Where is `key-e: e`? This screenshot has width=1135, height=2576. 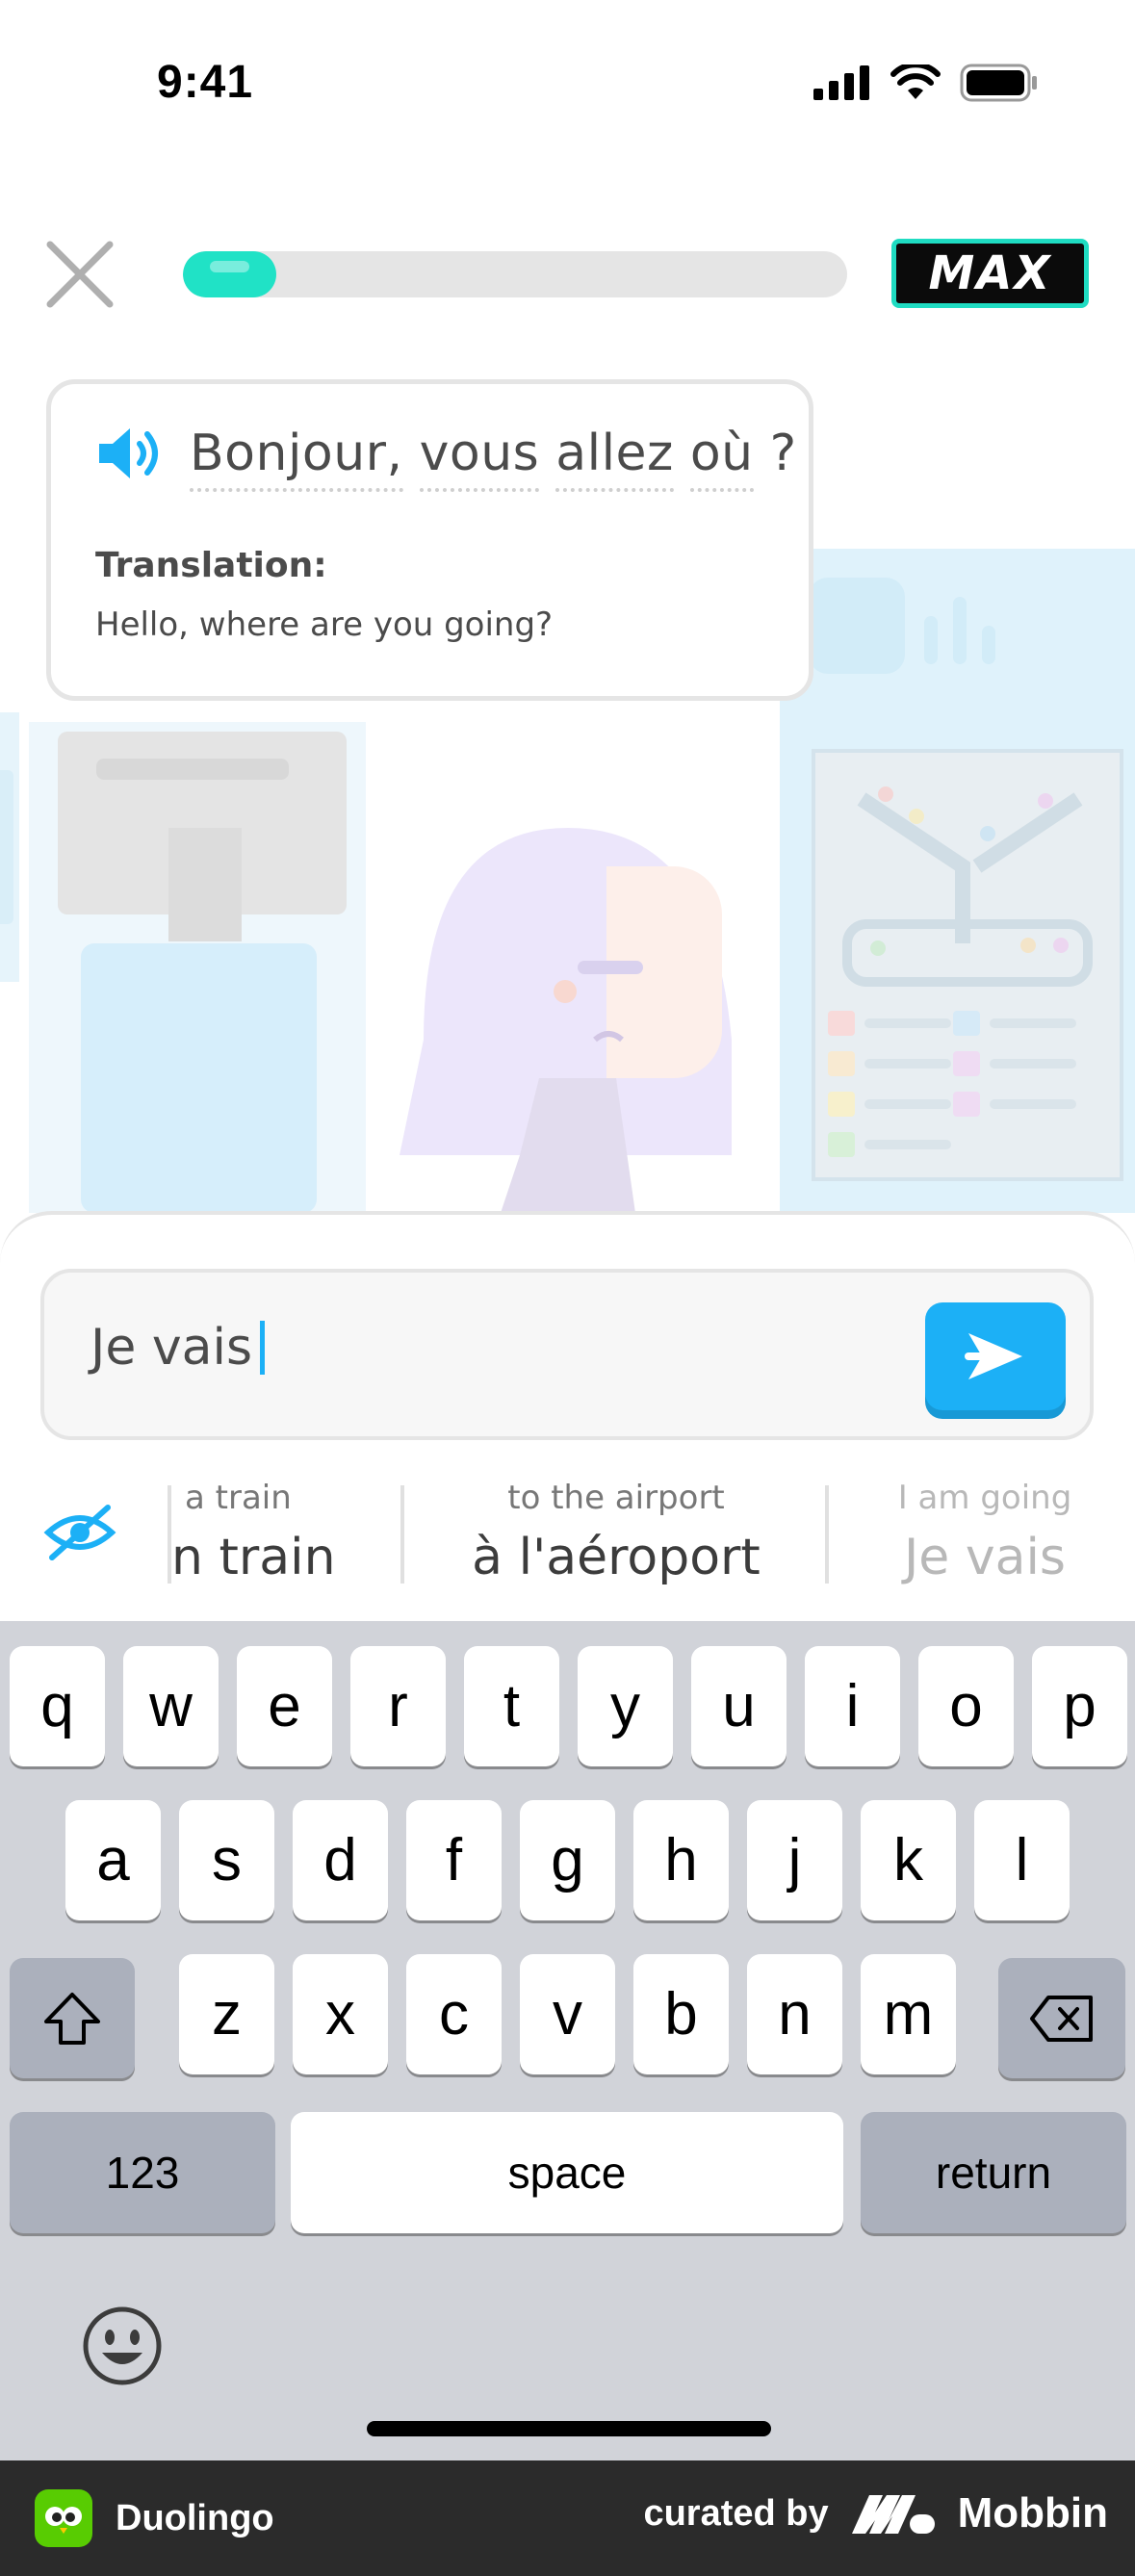 key-e: e is located at coordinates (284, 1706).